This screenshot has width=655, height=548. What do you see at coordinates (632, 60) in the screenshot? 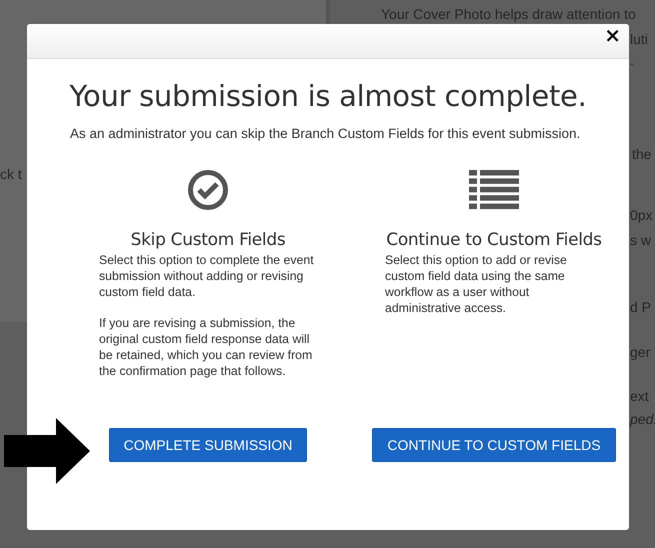
I see `background-text: .` at bounding box center [632, 60].